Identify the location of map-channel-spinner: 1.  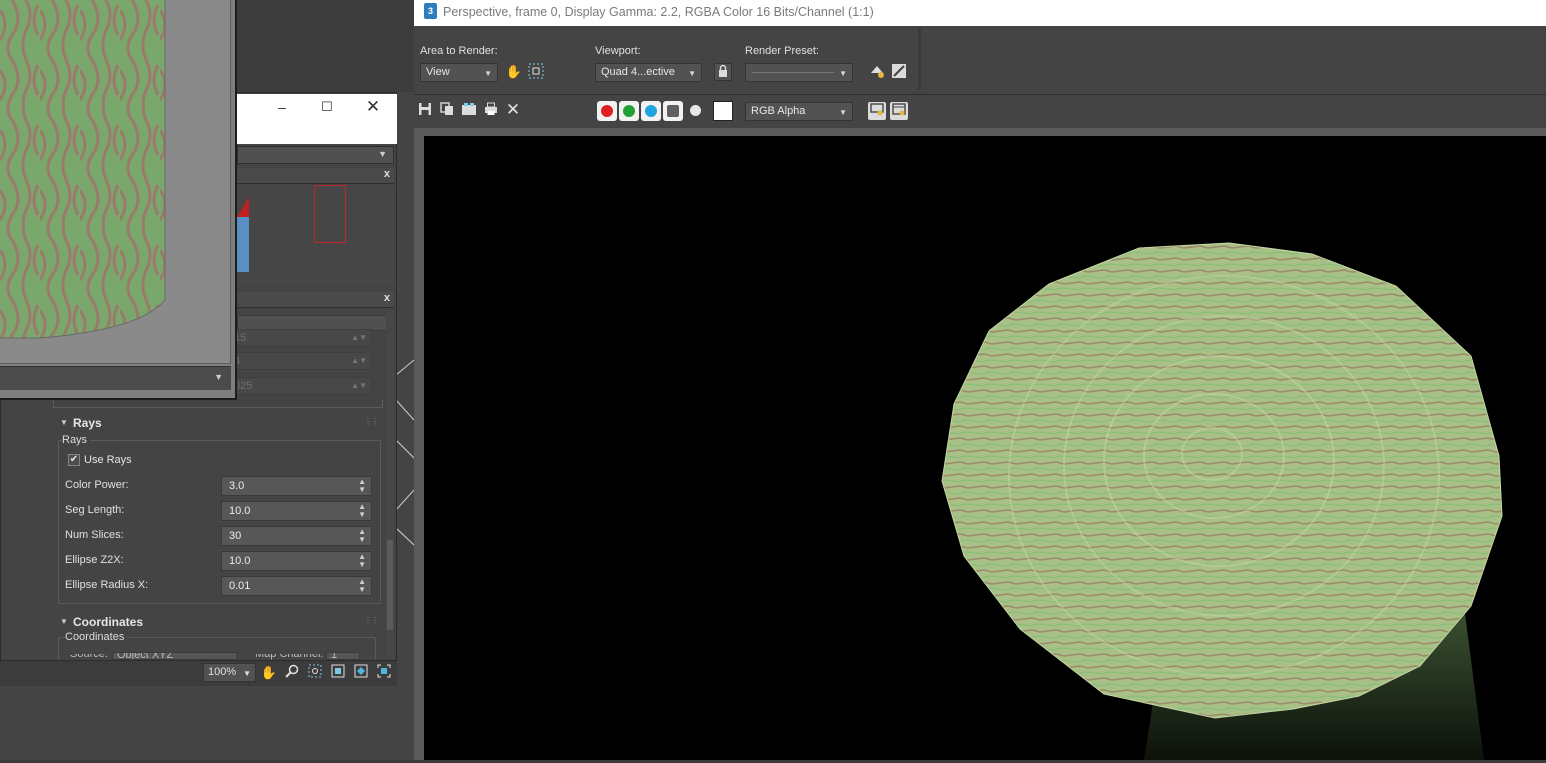
(343, 656).